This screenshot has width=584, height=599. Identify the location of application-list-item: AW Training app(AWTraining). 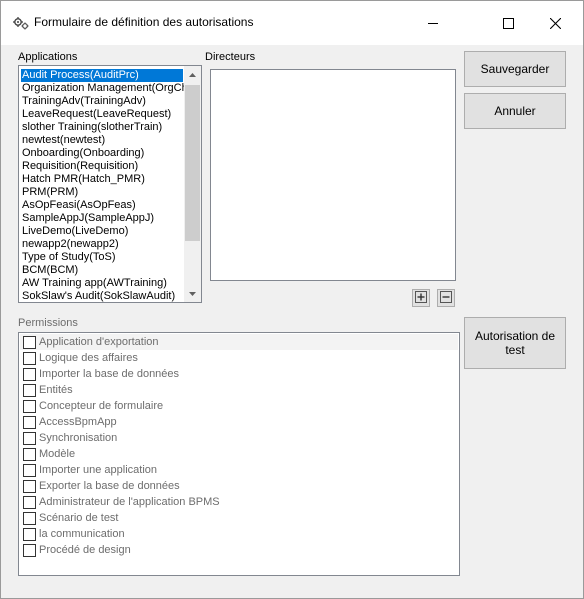
(94, 283).